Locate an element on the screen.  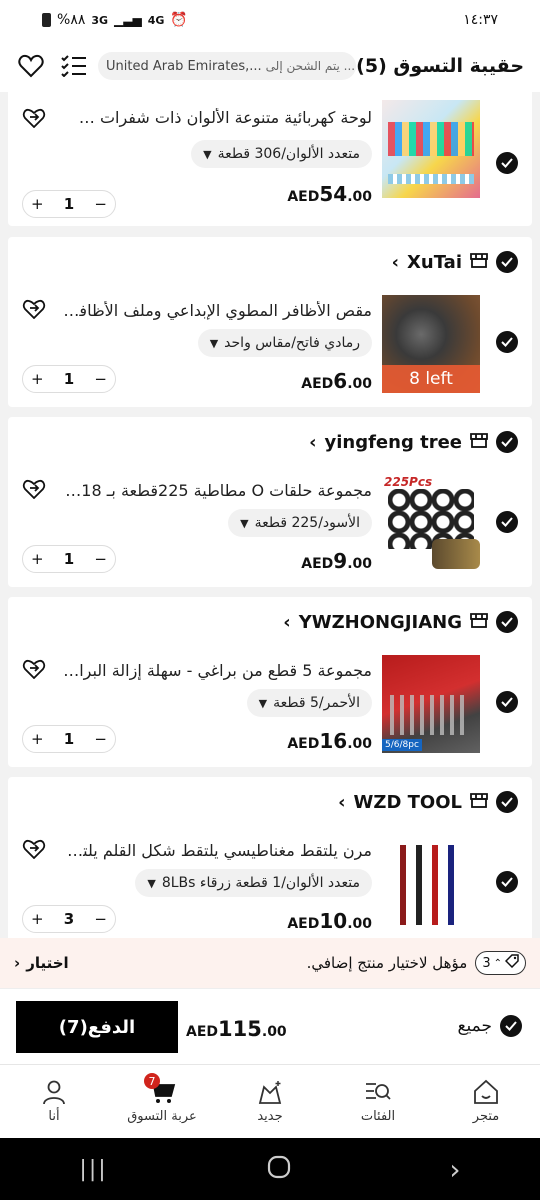
product-image-label: 5/6/8pc is located at coordinates (402, 745).